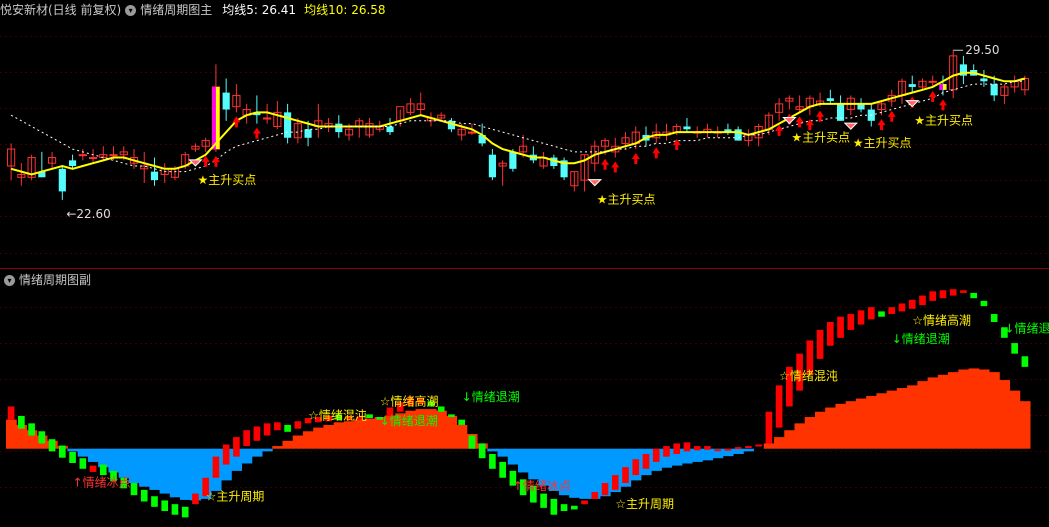  Describe the element at coordinates (102, 483) in the screenshot. I see `cycle-label: ↑情绪冰点` at that location.